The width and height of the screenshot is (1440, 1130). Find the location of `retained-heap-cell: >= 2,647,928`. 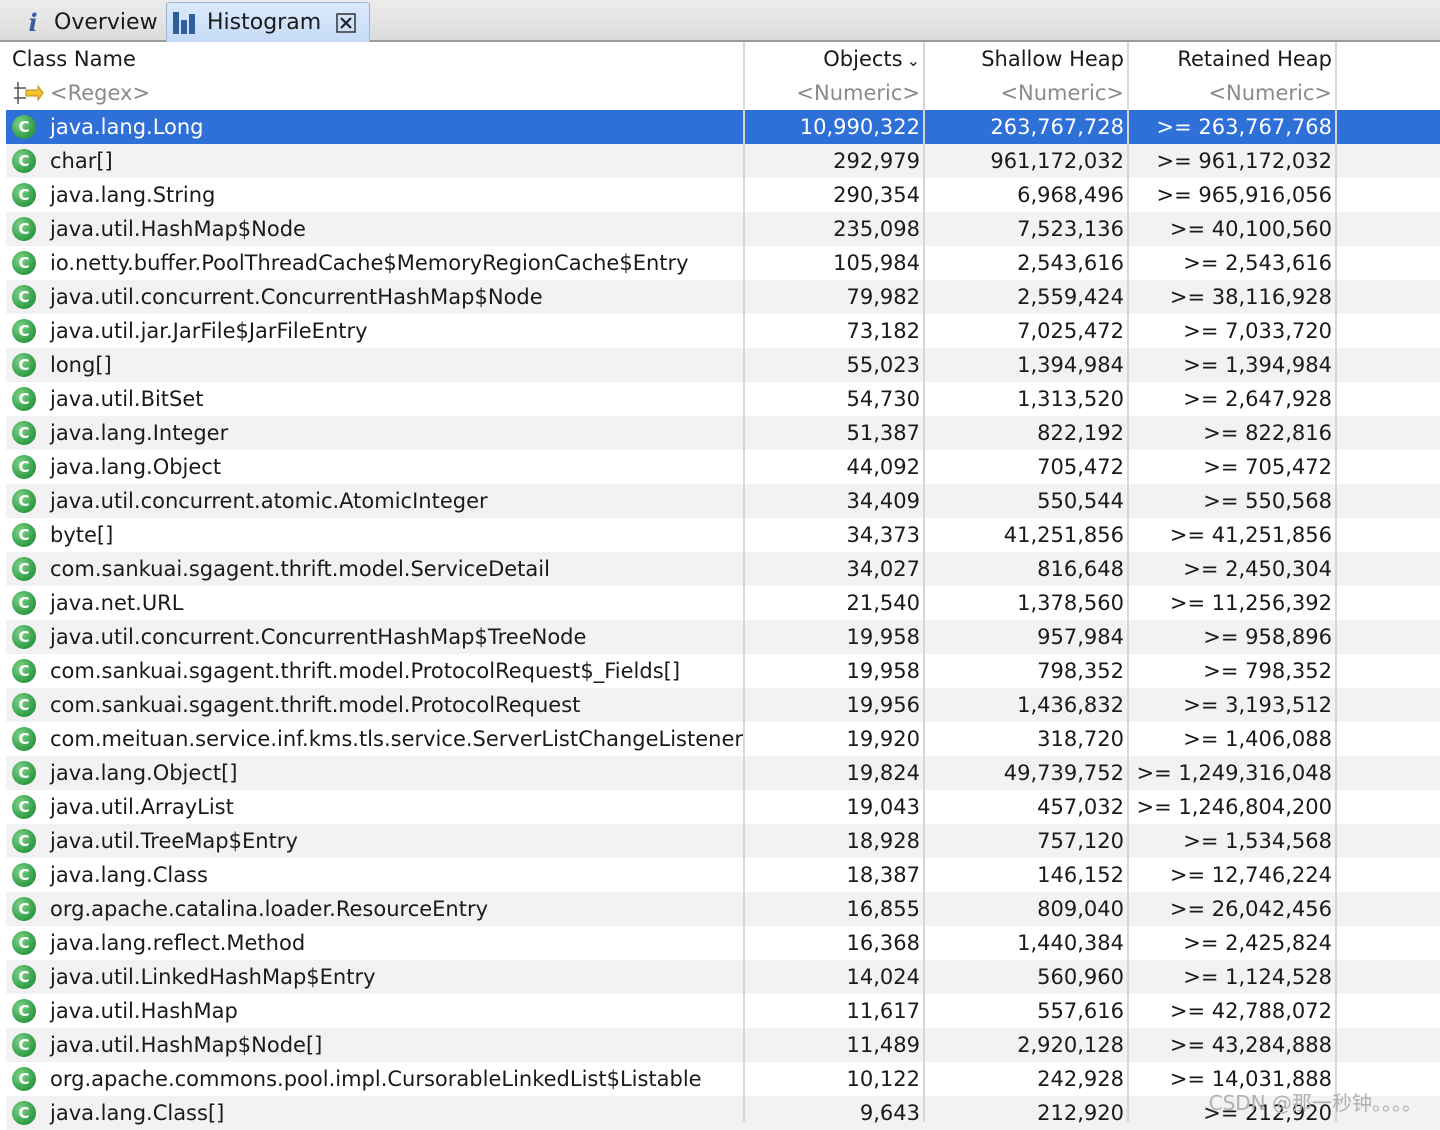

retained-heap-cell: >= 2,647,928 is located at coordinates (1257, 399).